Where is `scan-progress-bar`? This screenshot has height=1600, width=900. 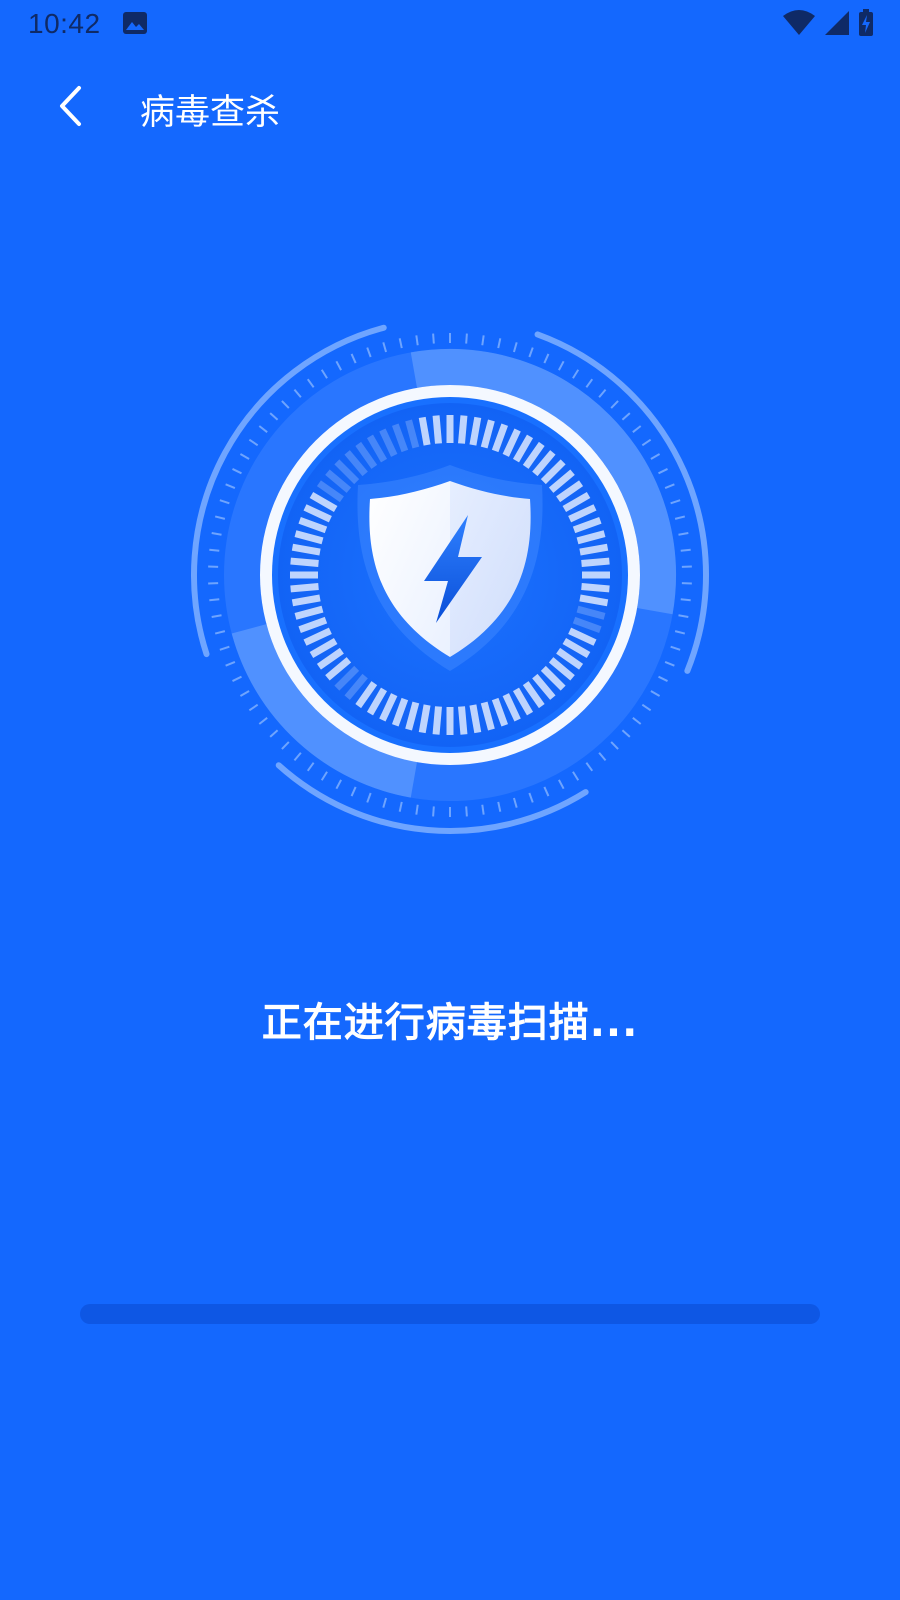
scan-progress-bar is located at coordinates (450, 1314).